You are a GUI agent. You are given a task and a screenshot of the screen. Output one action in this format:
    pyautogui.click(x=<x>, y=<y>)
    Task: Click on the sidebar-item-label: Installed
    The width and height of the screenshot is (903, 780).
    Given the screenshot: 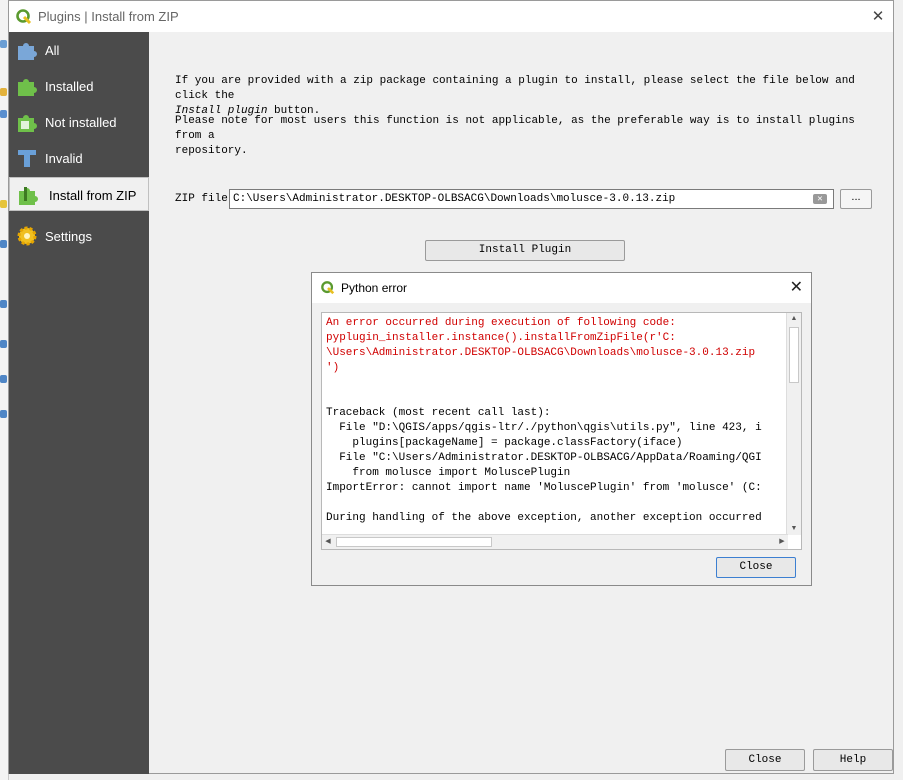 What is the action you would take?
    pyautogui.click(x=69, y=86)
    